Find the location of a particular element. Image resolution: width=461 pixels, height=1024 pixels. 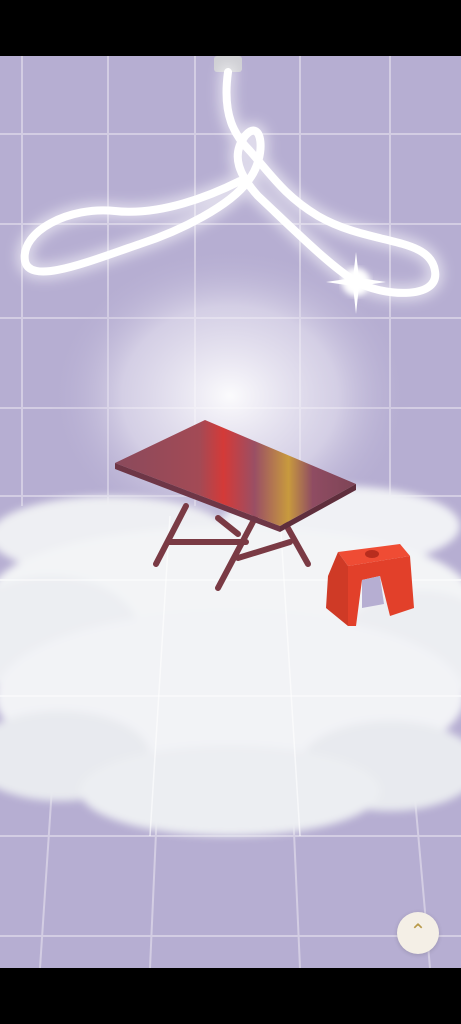

scroll-to-top-button: ⌃ is located at coordinates (418, 933).